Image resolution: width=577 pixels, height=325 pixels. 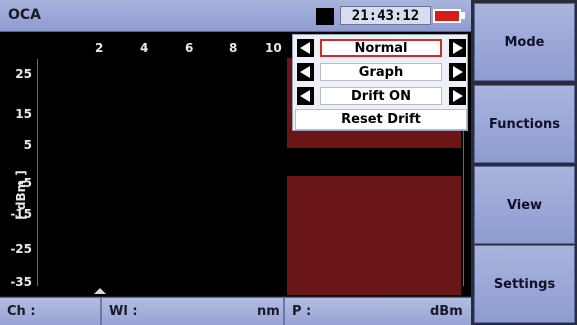 I want to click on clock: 21:43:12, so click(x=385, y=15).